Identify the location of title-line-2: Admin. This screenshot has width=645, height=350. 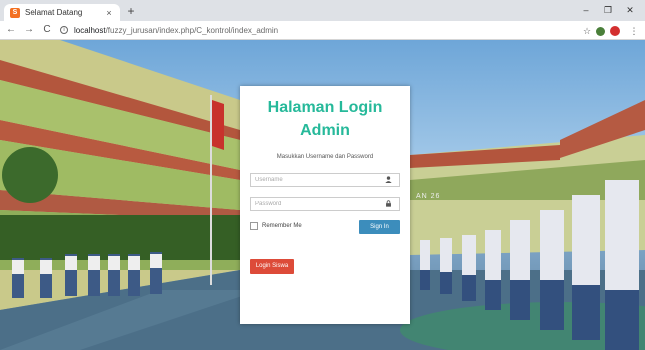
(325, 130).